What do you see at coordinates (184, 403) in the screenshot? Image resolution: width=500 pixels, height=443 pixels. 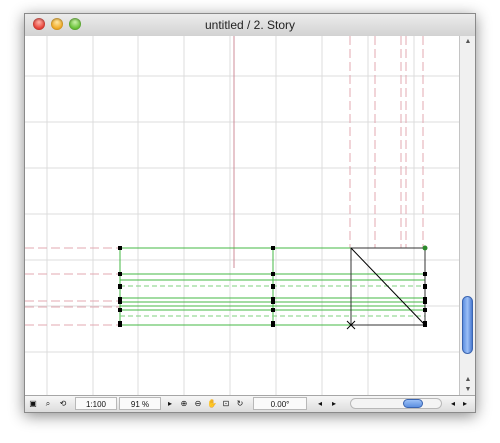 I see `zoom-in-icon: ⊕` at bounding box center [184, 403].